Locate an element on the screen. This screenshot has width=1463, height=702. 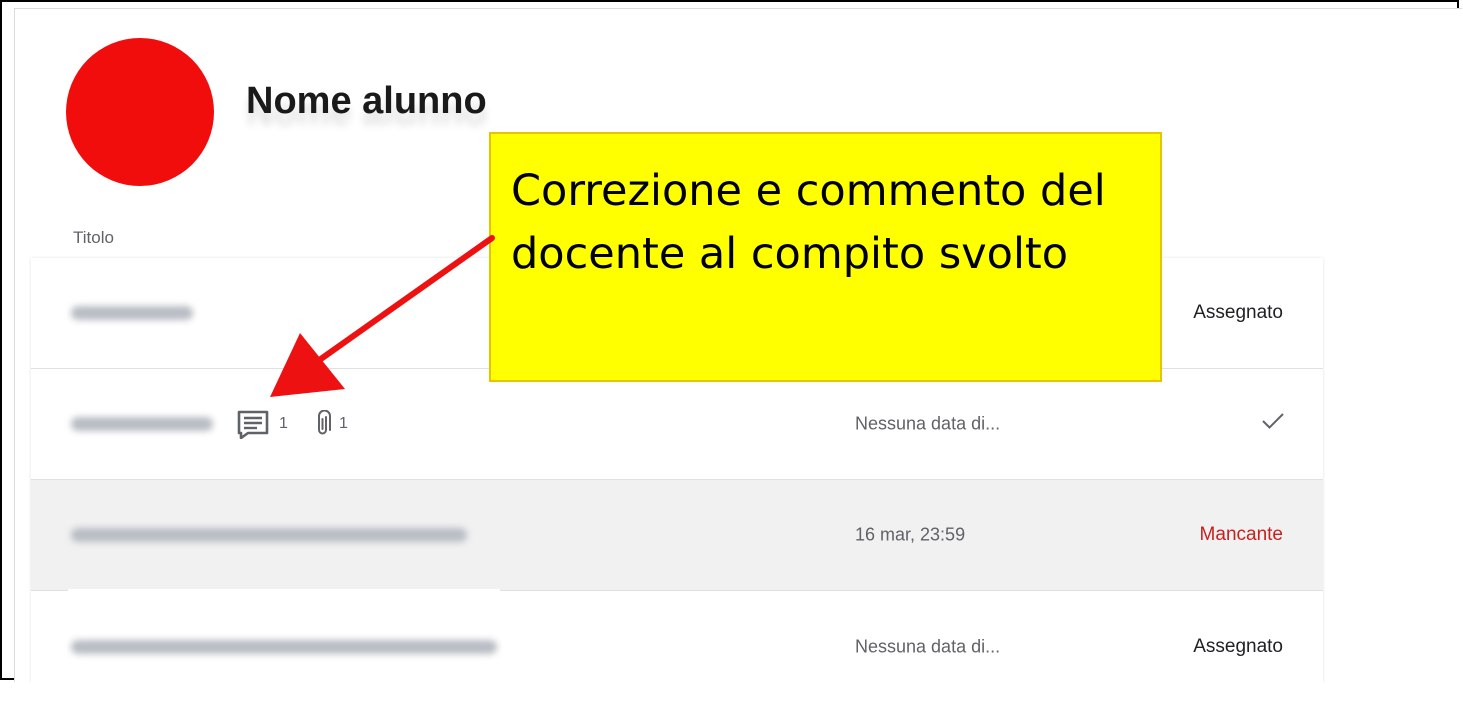
list-item: 16 mar, 23:59 Mancante is located at coordinates (677, 535).